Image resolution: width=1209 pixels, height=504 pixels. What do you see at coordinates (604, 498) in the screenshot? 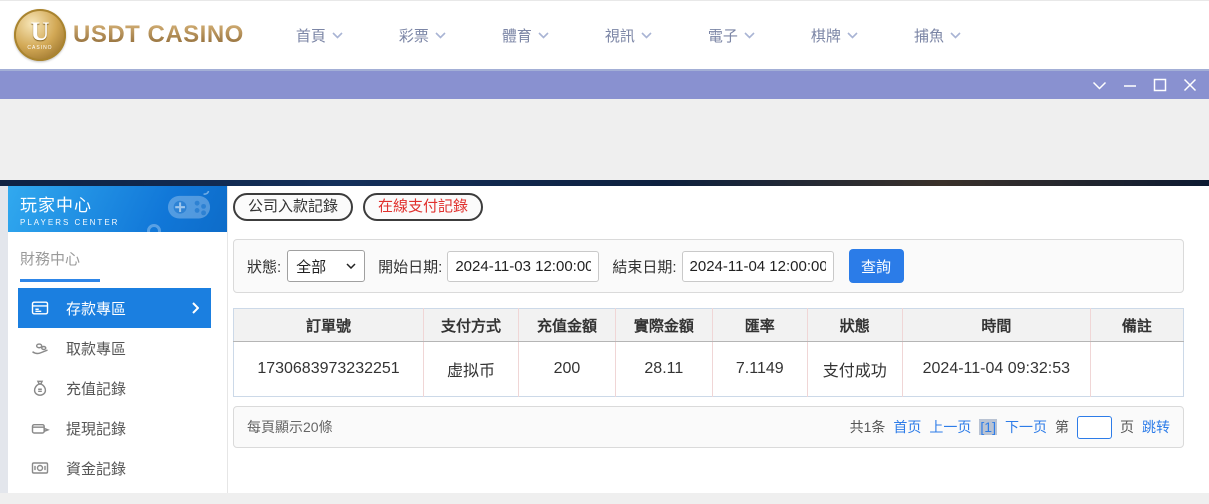
I see `bottom-strip` at bounding box center [604, 498].